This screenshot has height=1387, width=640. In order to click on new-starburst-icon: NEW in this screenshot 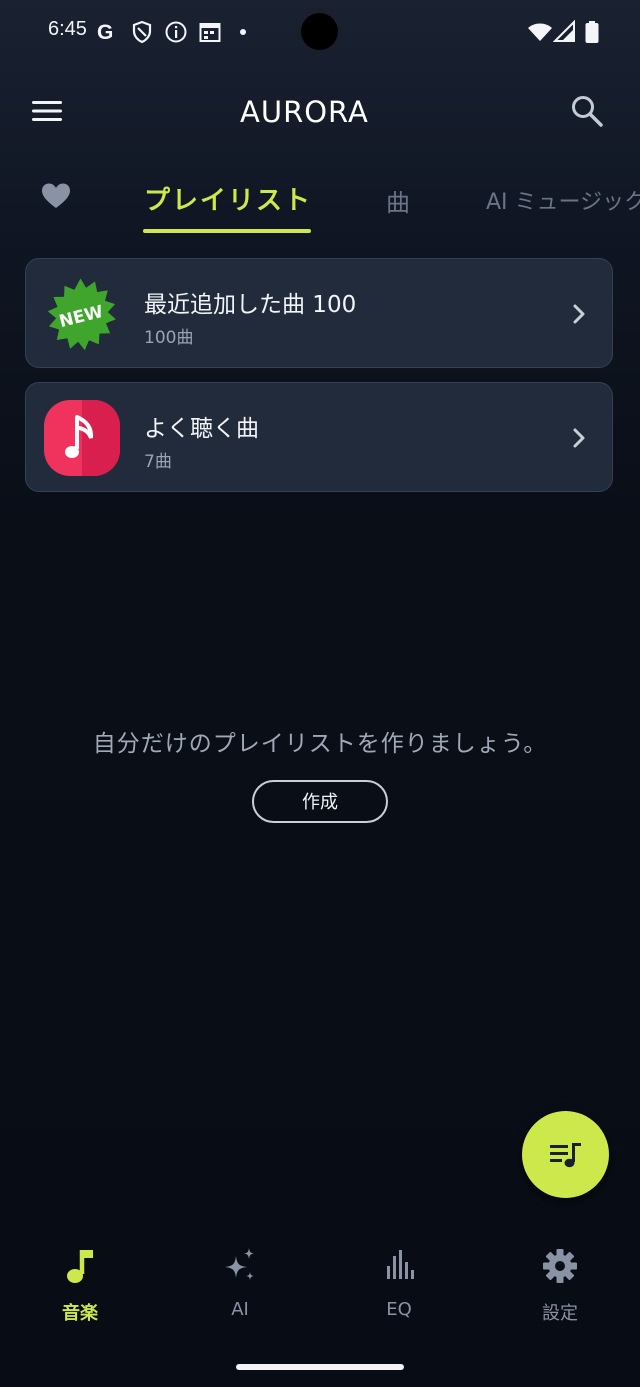, I will do `click(81, 314)`.